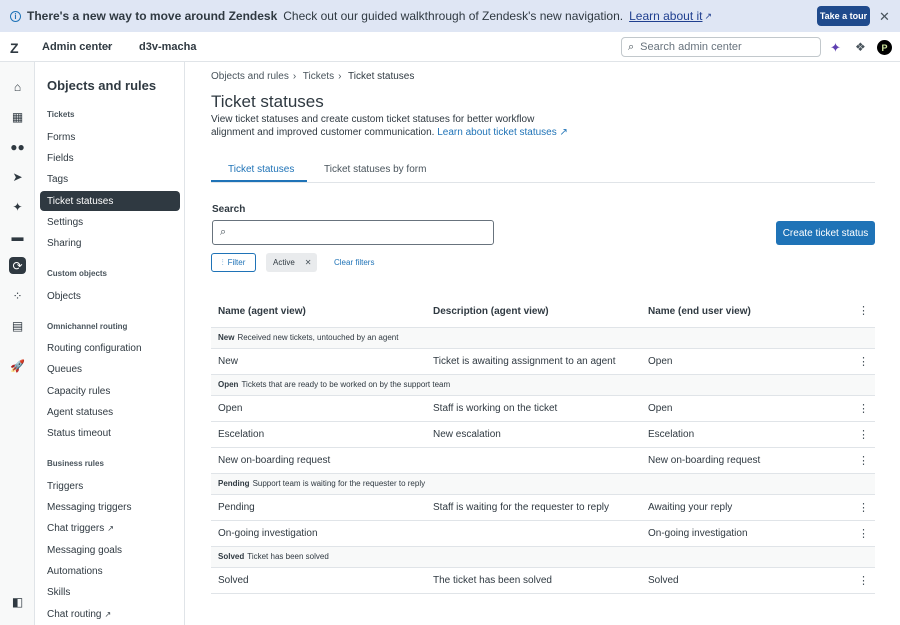  What do you see at coordinates (110, 179) in the screenshot?
I see `sidebar-item-tags: Tags` at bounding box center [110, 179].